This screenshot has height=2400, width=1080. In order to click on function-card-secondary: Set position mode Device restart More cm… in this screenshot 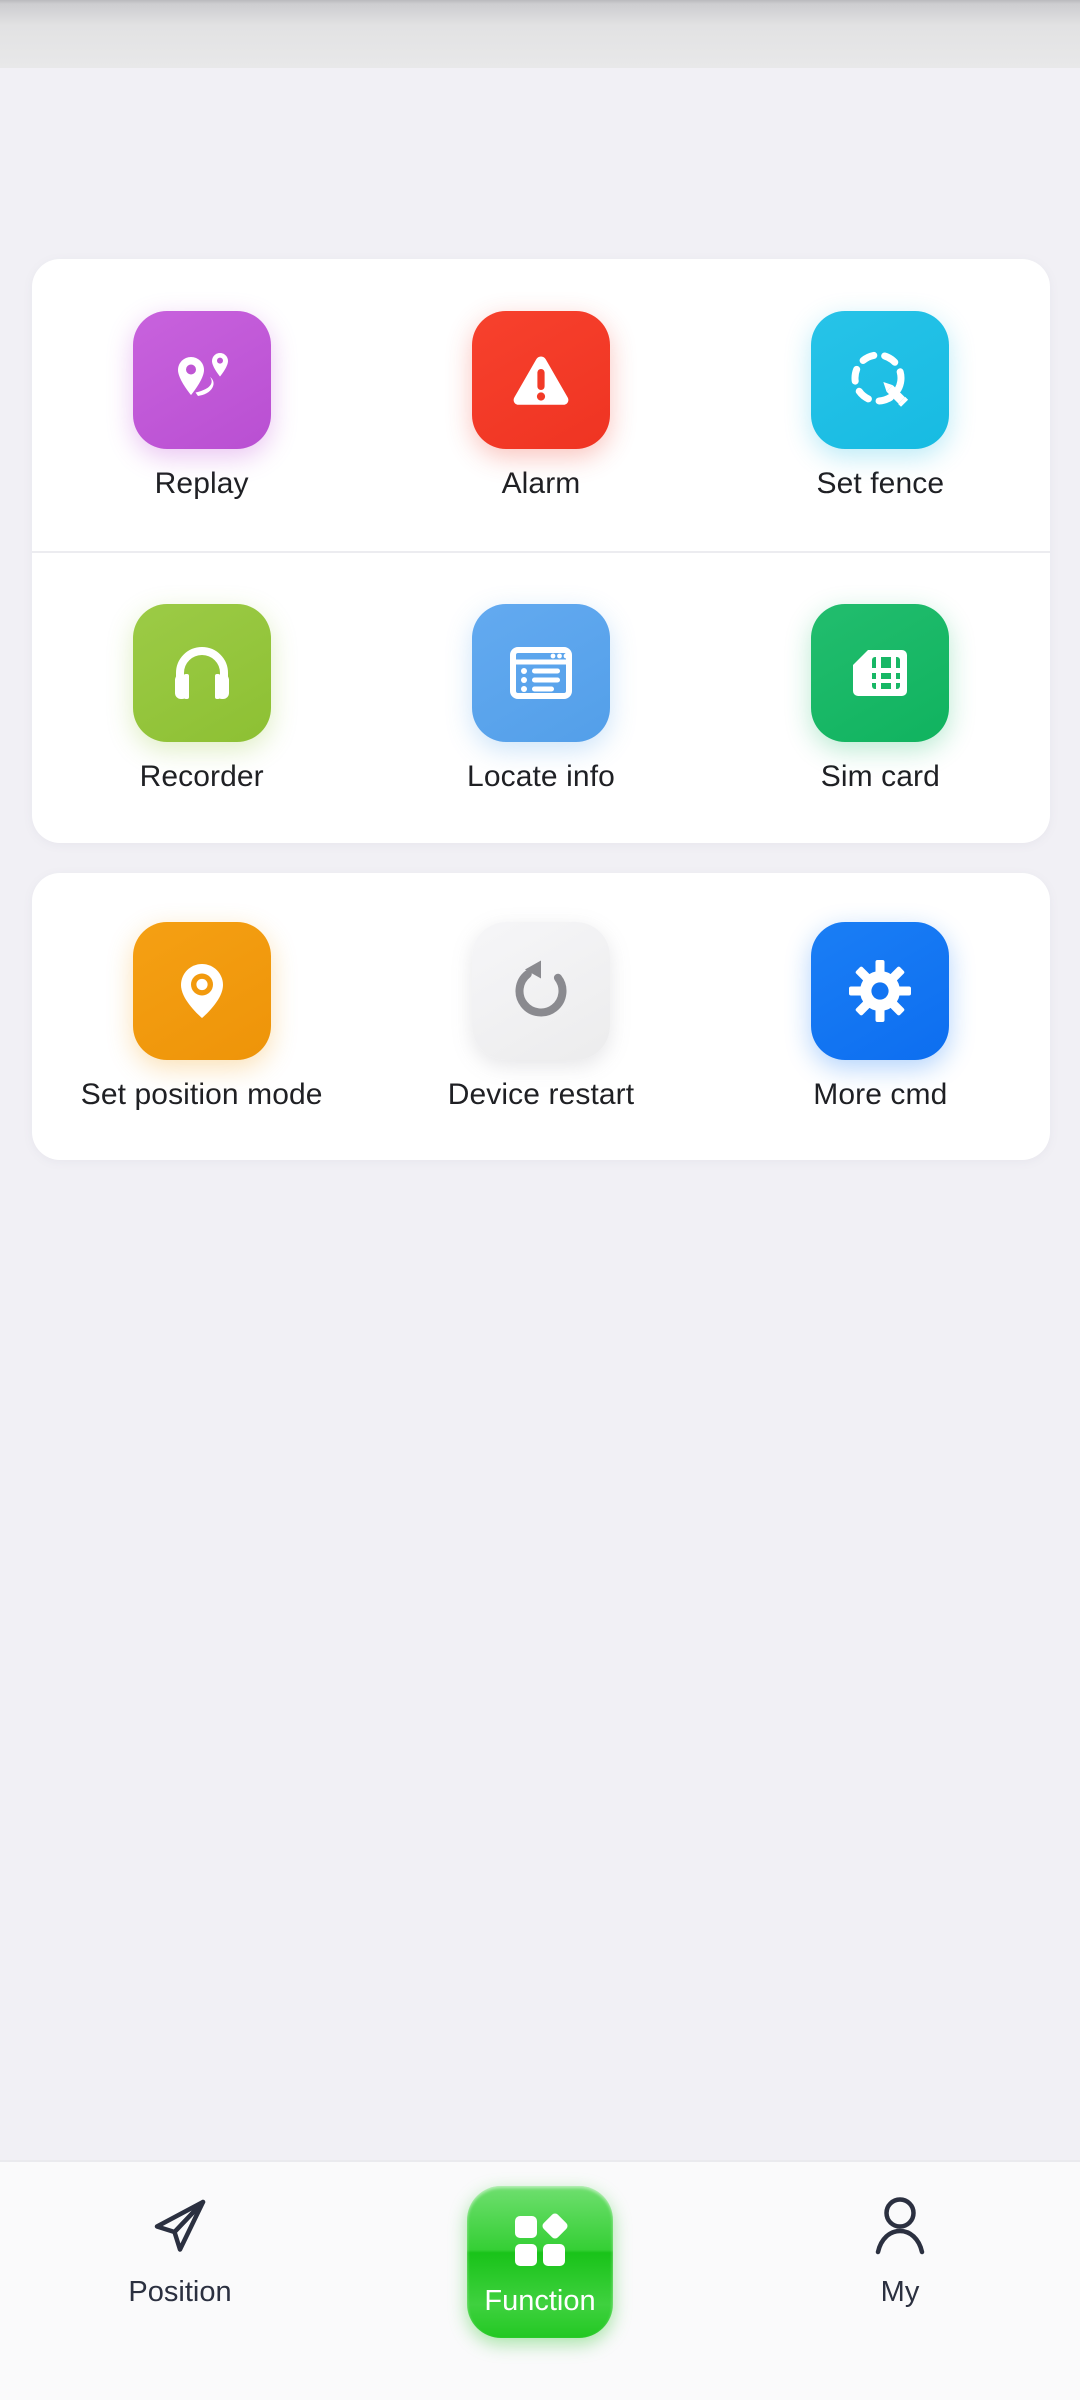, I will do `click(541, 1016)`.